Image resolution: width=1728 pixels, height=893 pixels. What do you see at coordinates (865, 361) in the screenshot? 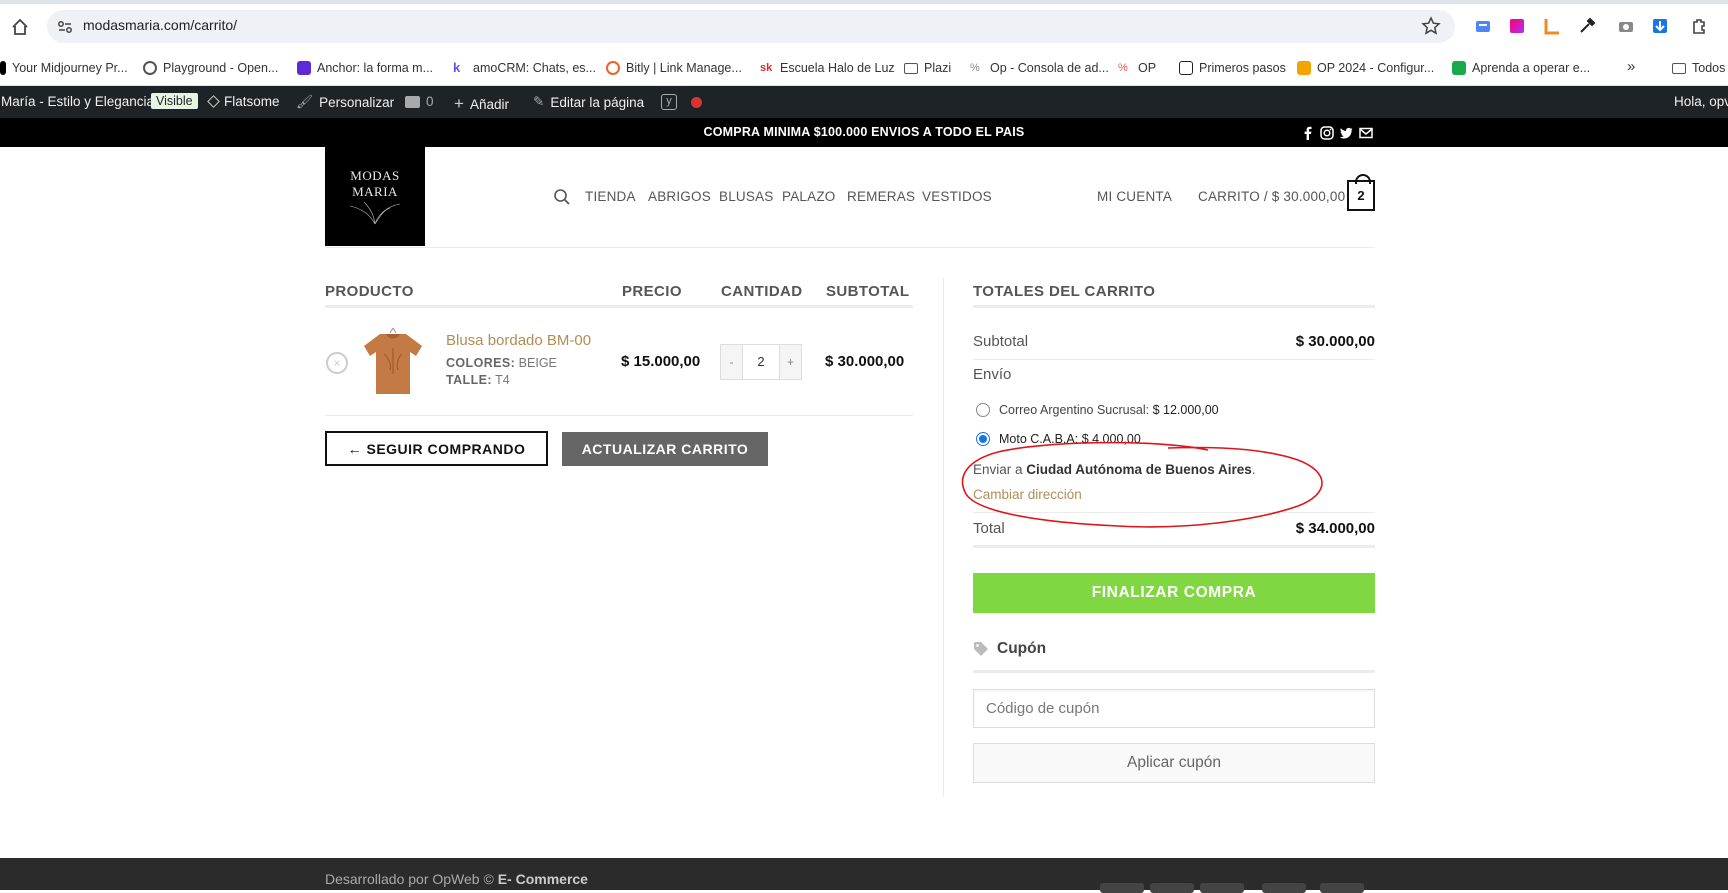
I see `item-subtotal: $ 30.000,00` at bounding box center [865, 361].